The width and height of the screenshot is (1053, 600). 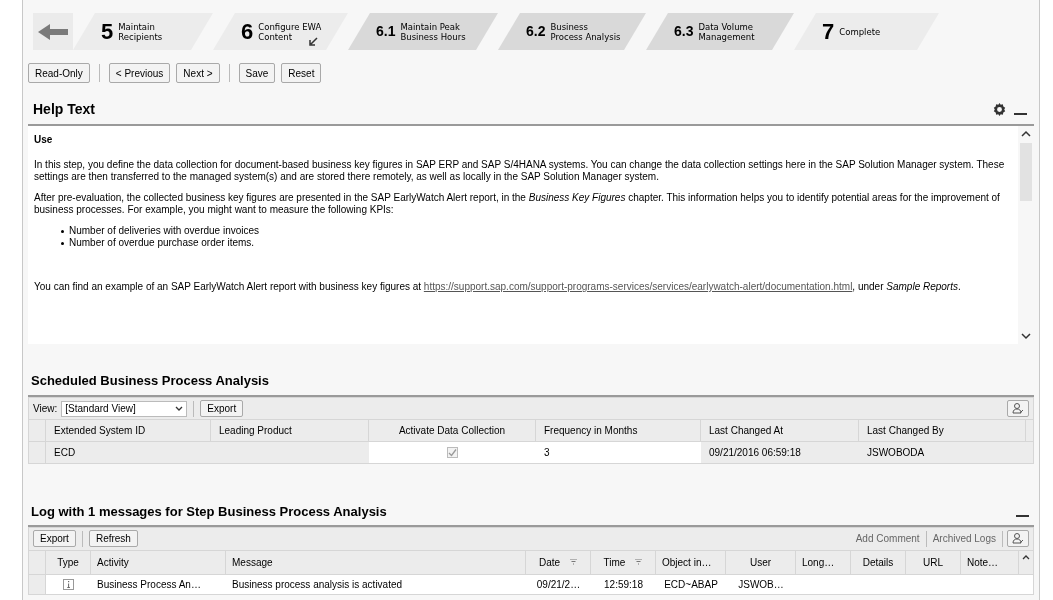 What do you see at coordinates (755, 453) in the screenshot?
I see `table-cell-text: 09/21/2016 06:59:18` at bounding box center [755, 453].